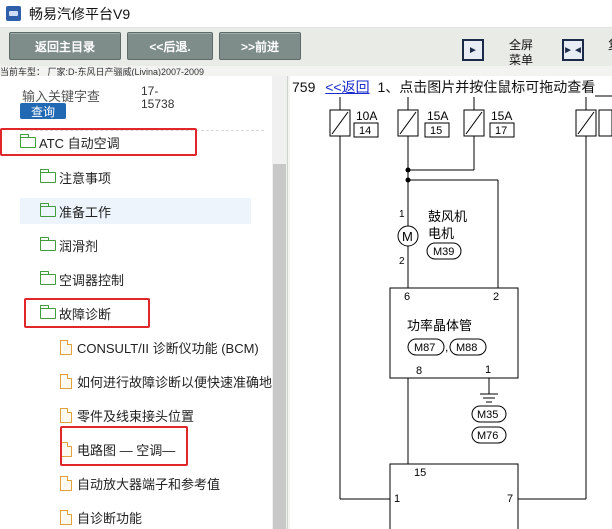 The height and width of the screenshot is (529, 612). Describe the element at coordinates (397, 499) in the screenshot. I see `amp-pin-1: 1` at that location.